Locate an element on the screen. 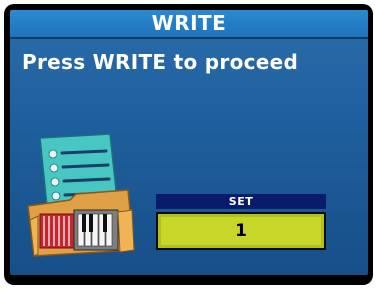 This screenshot has width=378, height=289. set-value-field: 1 is located at coordinates (241, 231).